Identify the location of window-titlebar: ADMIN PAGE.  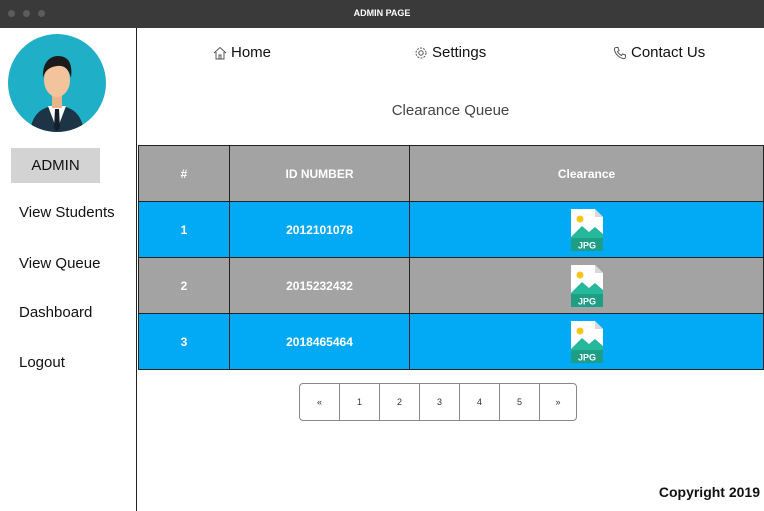
(382, 14).